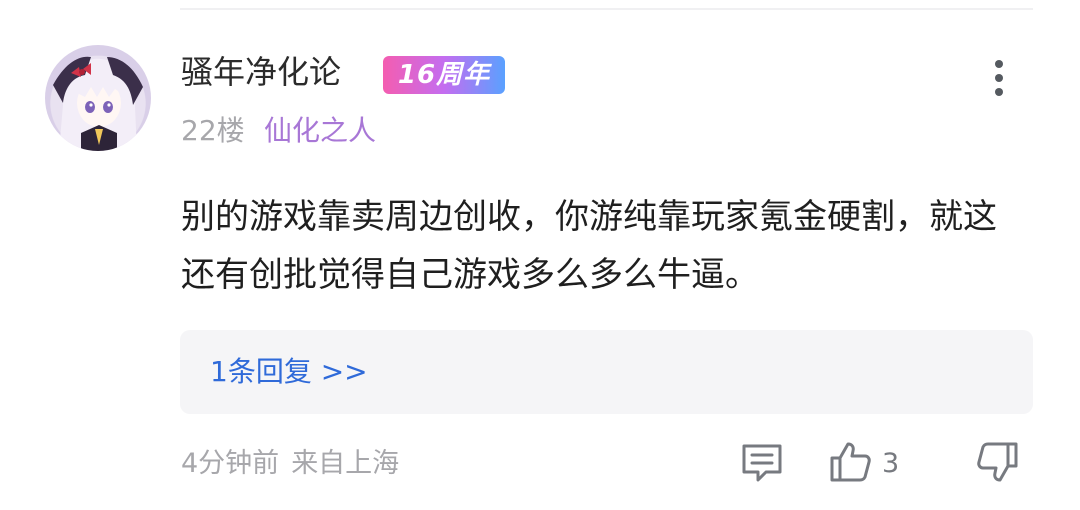 The image size is (1080, 510). What do you see at coordinates (444, 75) in the screenshot?
I see `anniversary-badge: 16周年` at bounding box center [444, 75].